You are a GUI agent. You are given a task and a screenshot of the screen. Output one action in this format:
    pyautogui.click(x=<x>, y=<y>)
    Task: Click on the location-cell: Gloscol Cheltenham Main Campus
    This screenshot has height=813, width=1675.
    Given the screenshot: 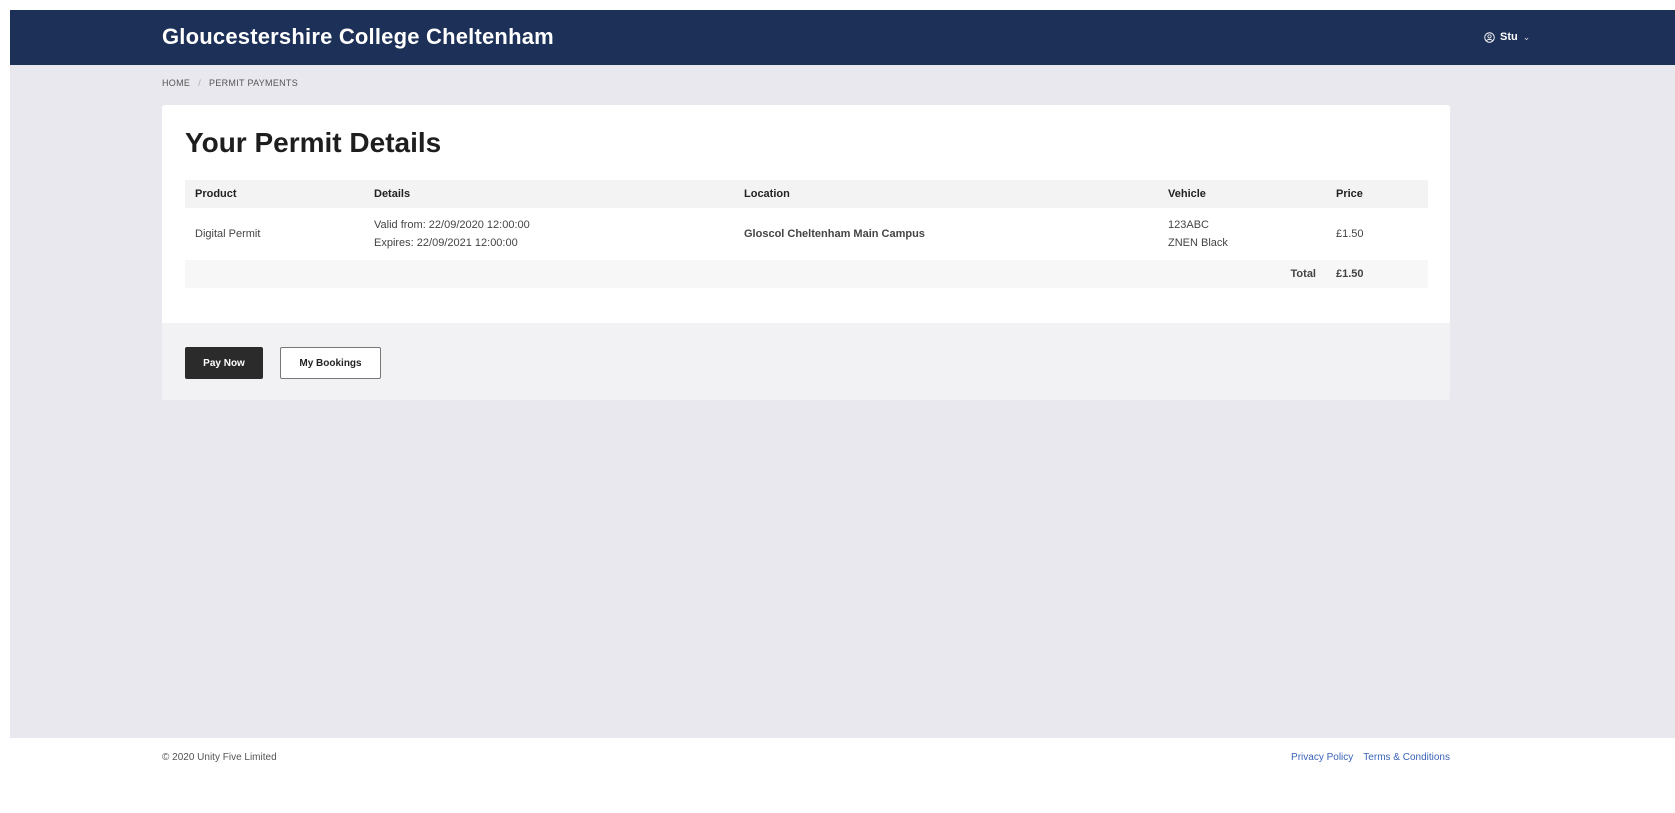 What is the action you would take?
    pyautogui.click(x=834, y=234)
    